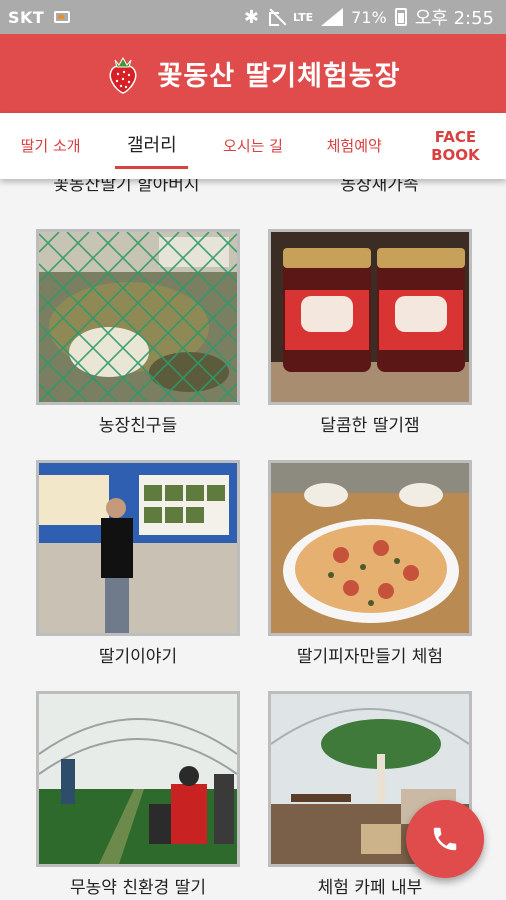 The image size is (506, 900). What do you see at coordinates (354, 146) in the screenshot?
I see `tab-reservation: 체험예약` at bounding box center [354, 146].